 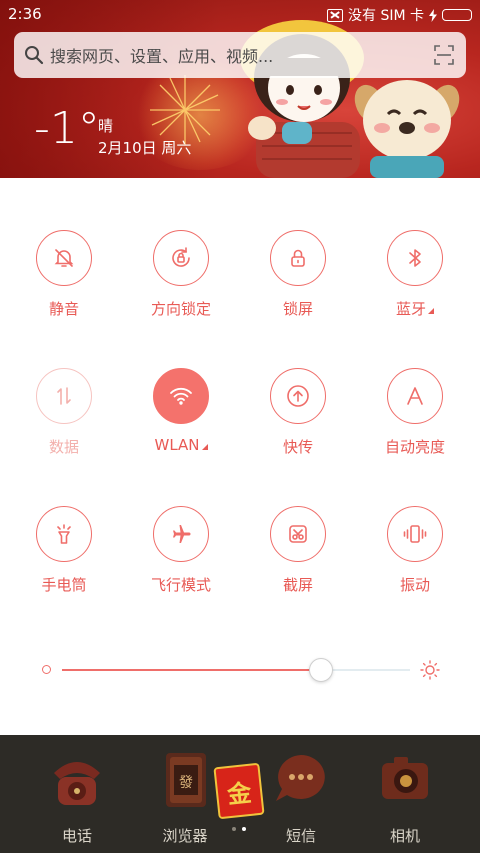 What do you see at coordinates (63, 447) in the screenshot?
I see `toggle-label: 数据` at bounding box center [63, 447].